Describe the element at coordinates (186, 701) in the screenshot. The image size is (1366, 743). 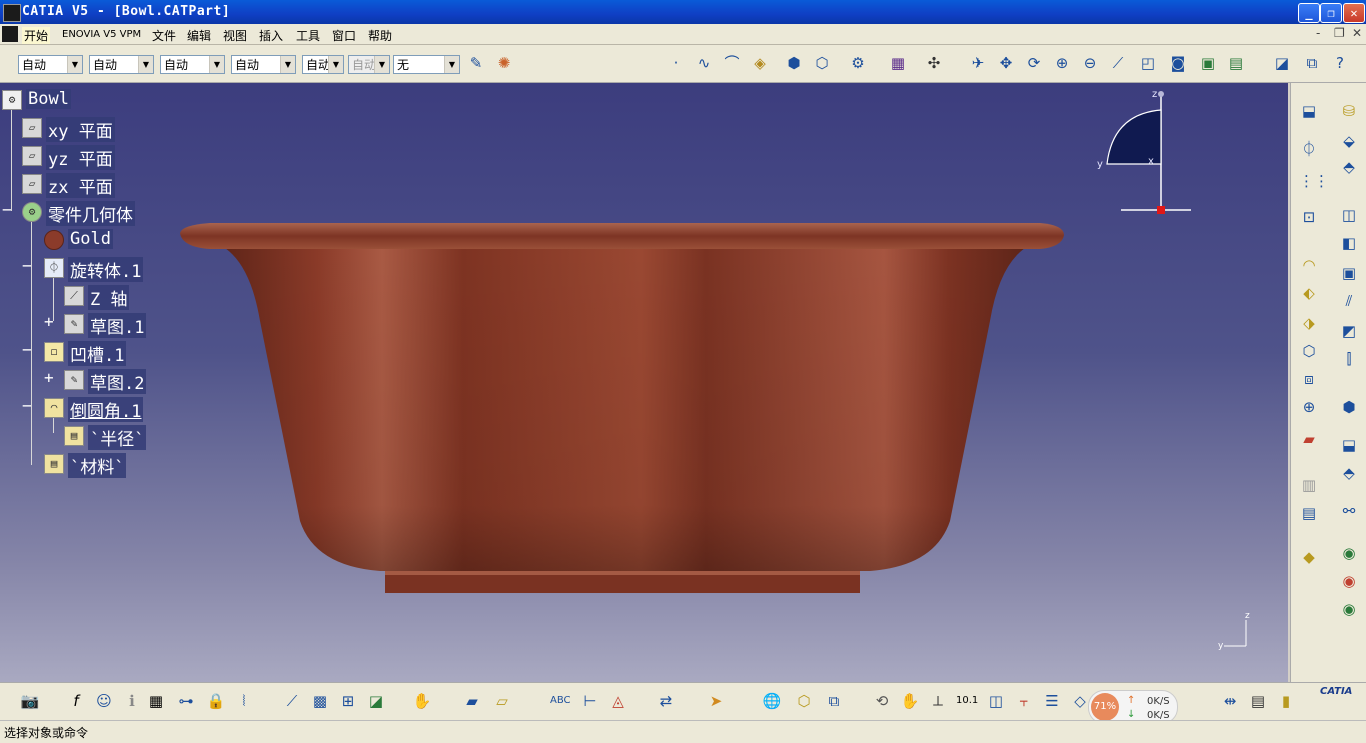
I see `structure-icon: ⊶` at that location.